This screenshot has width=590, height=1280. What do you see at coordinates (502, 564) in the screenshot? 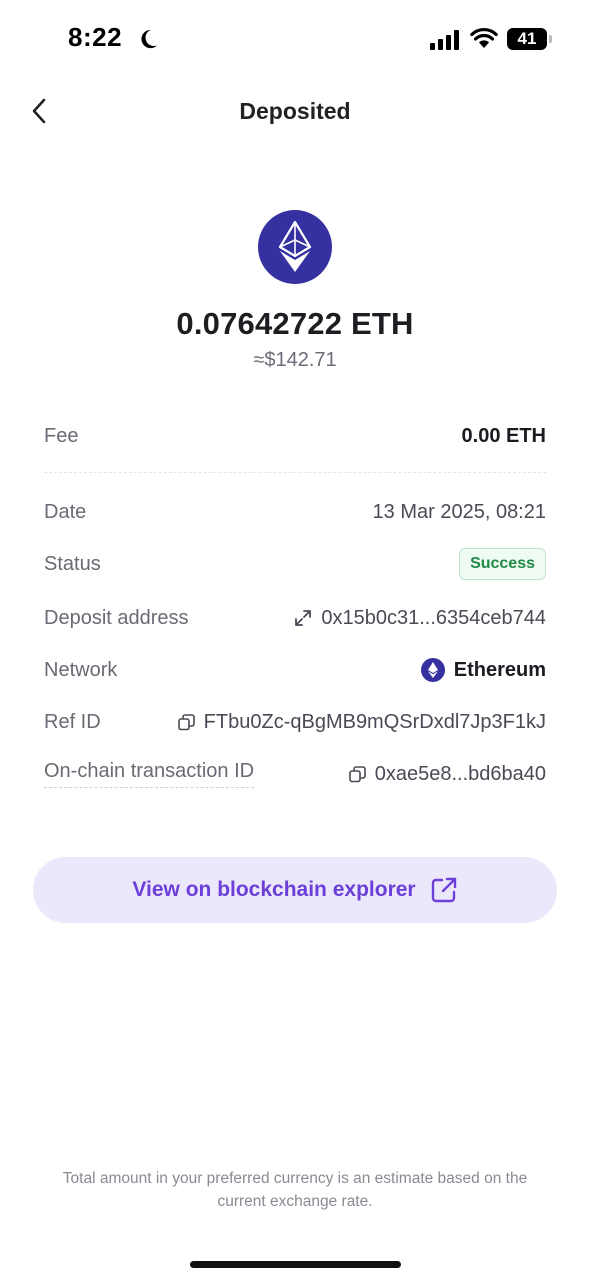
I see `status-badge: Success` at bounding box center [502, 564].